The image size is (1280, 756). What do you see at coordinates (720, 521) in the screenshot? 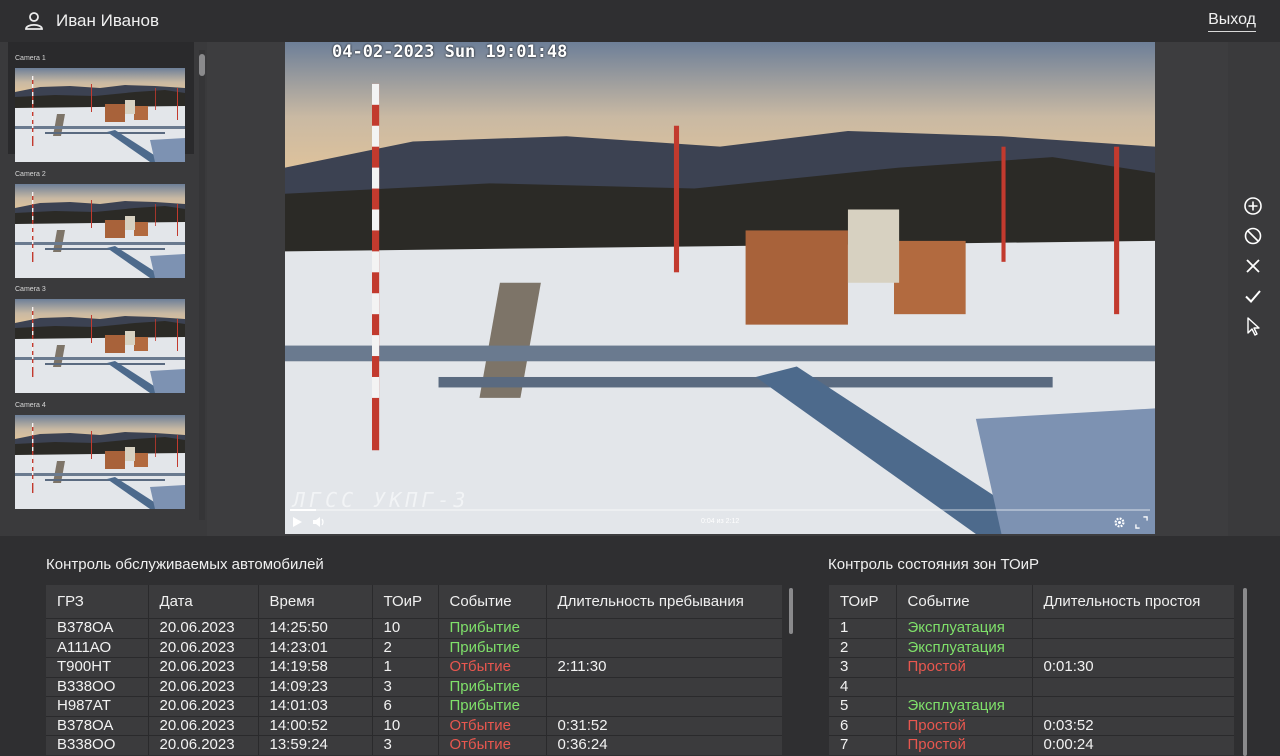
I see `video-time-display: 0:04 из 2:12` at bounding box center [720, 521].